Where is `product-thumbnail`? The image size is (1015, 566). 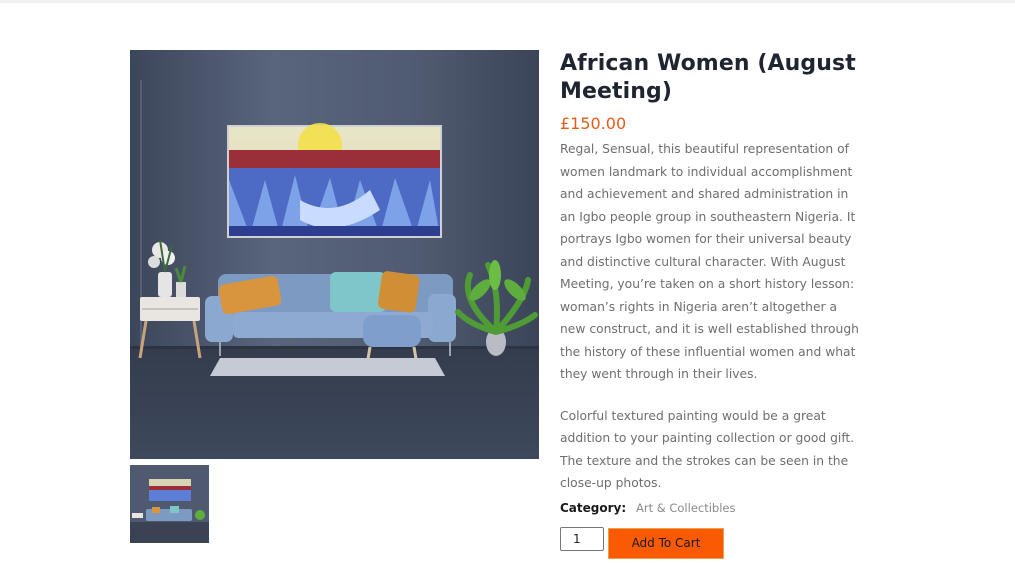
product-thumbnail is located at coordinates (169, 504).